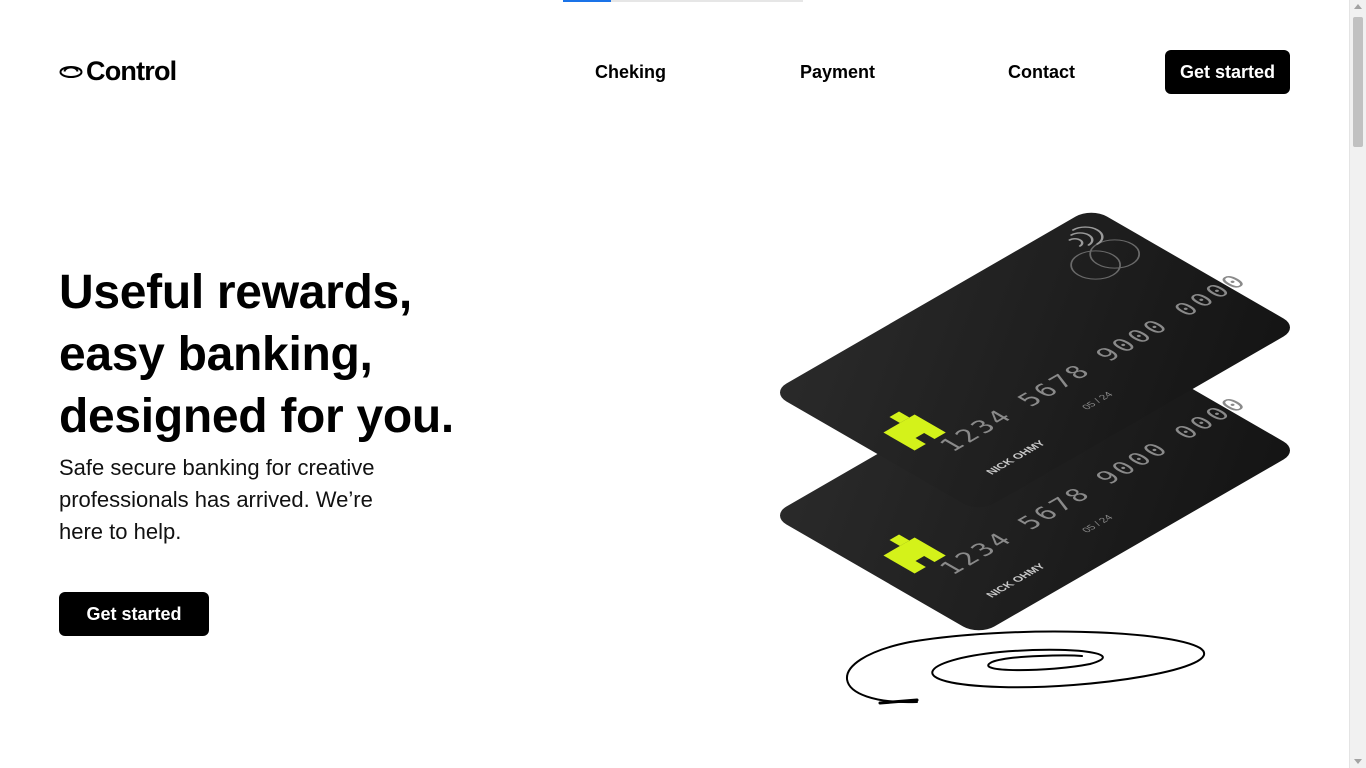 The image size is (1366, 768). What do you see at coordinates (131, 71) in the screenshot?
I see `brand-name: Control` at bounding box center [131, 71].